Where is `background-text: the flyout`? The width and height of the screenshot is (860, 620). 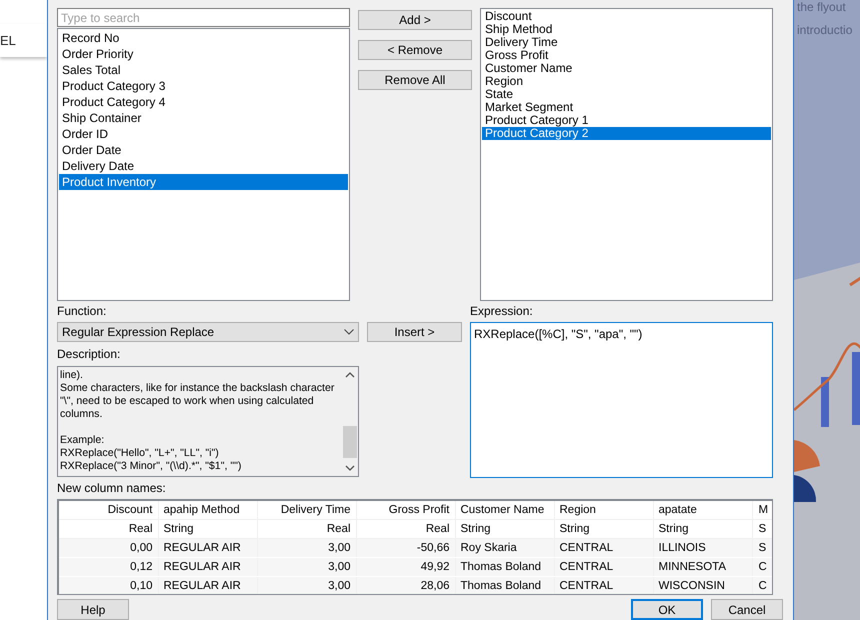 background-text: the flyout is located at coordinates (821, 7).